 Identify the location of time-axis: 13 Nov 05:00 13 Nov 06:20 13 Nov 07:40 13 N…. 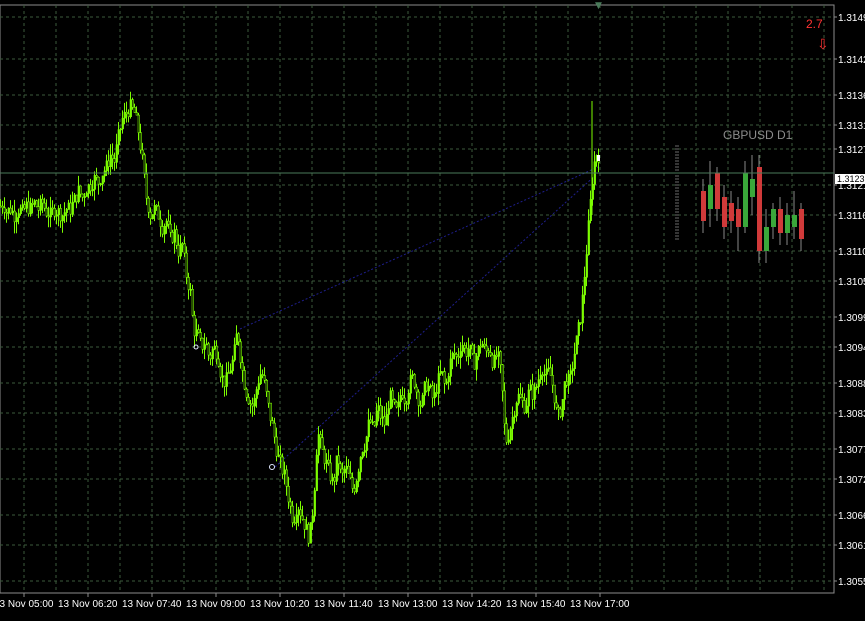
(315, 601).